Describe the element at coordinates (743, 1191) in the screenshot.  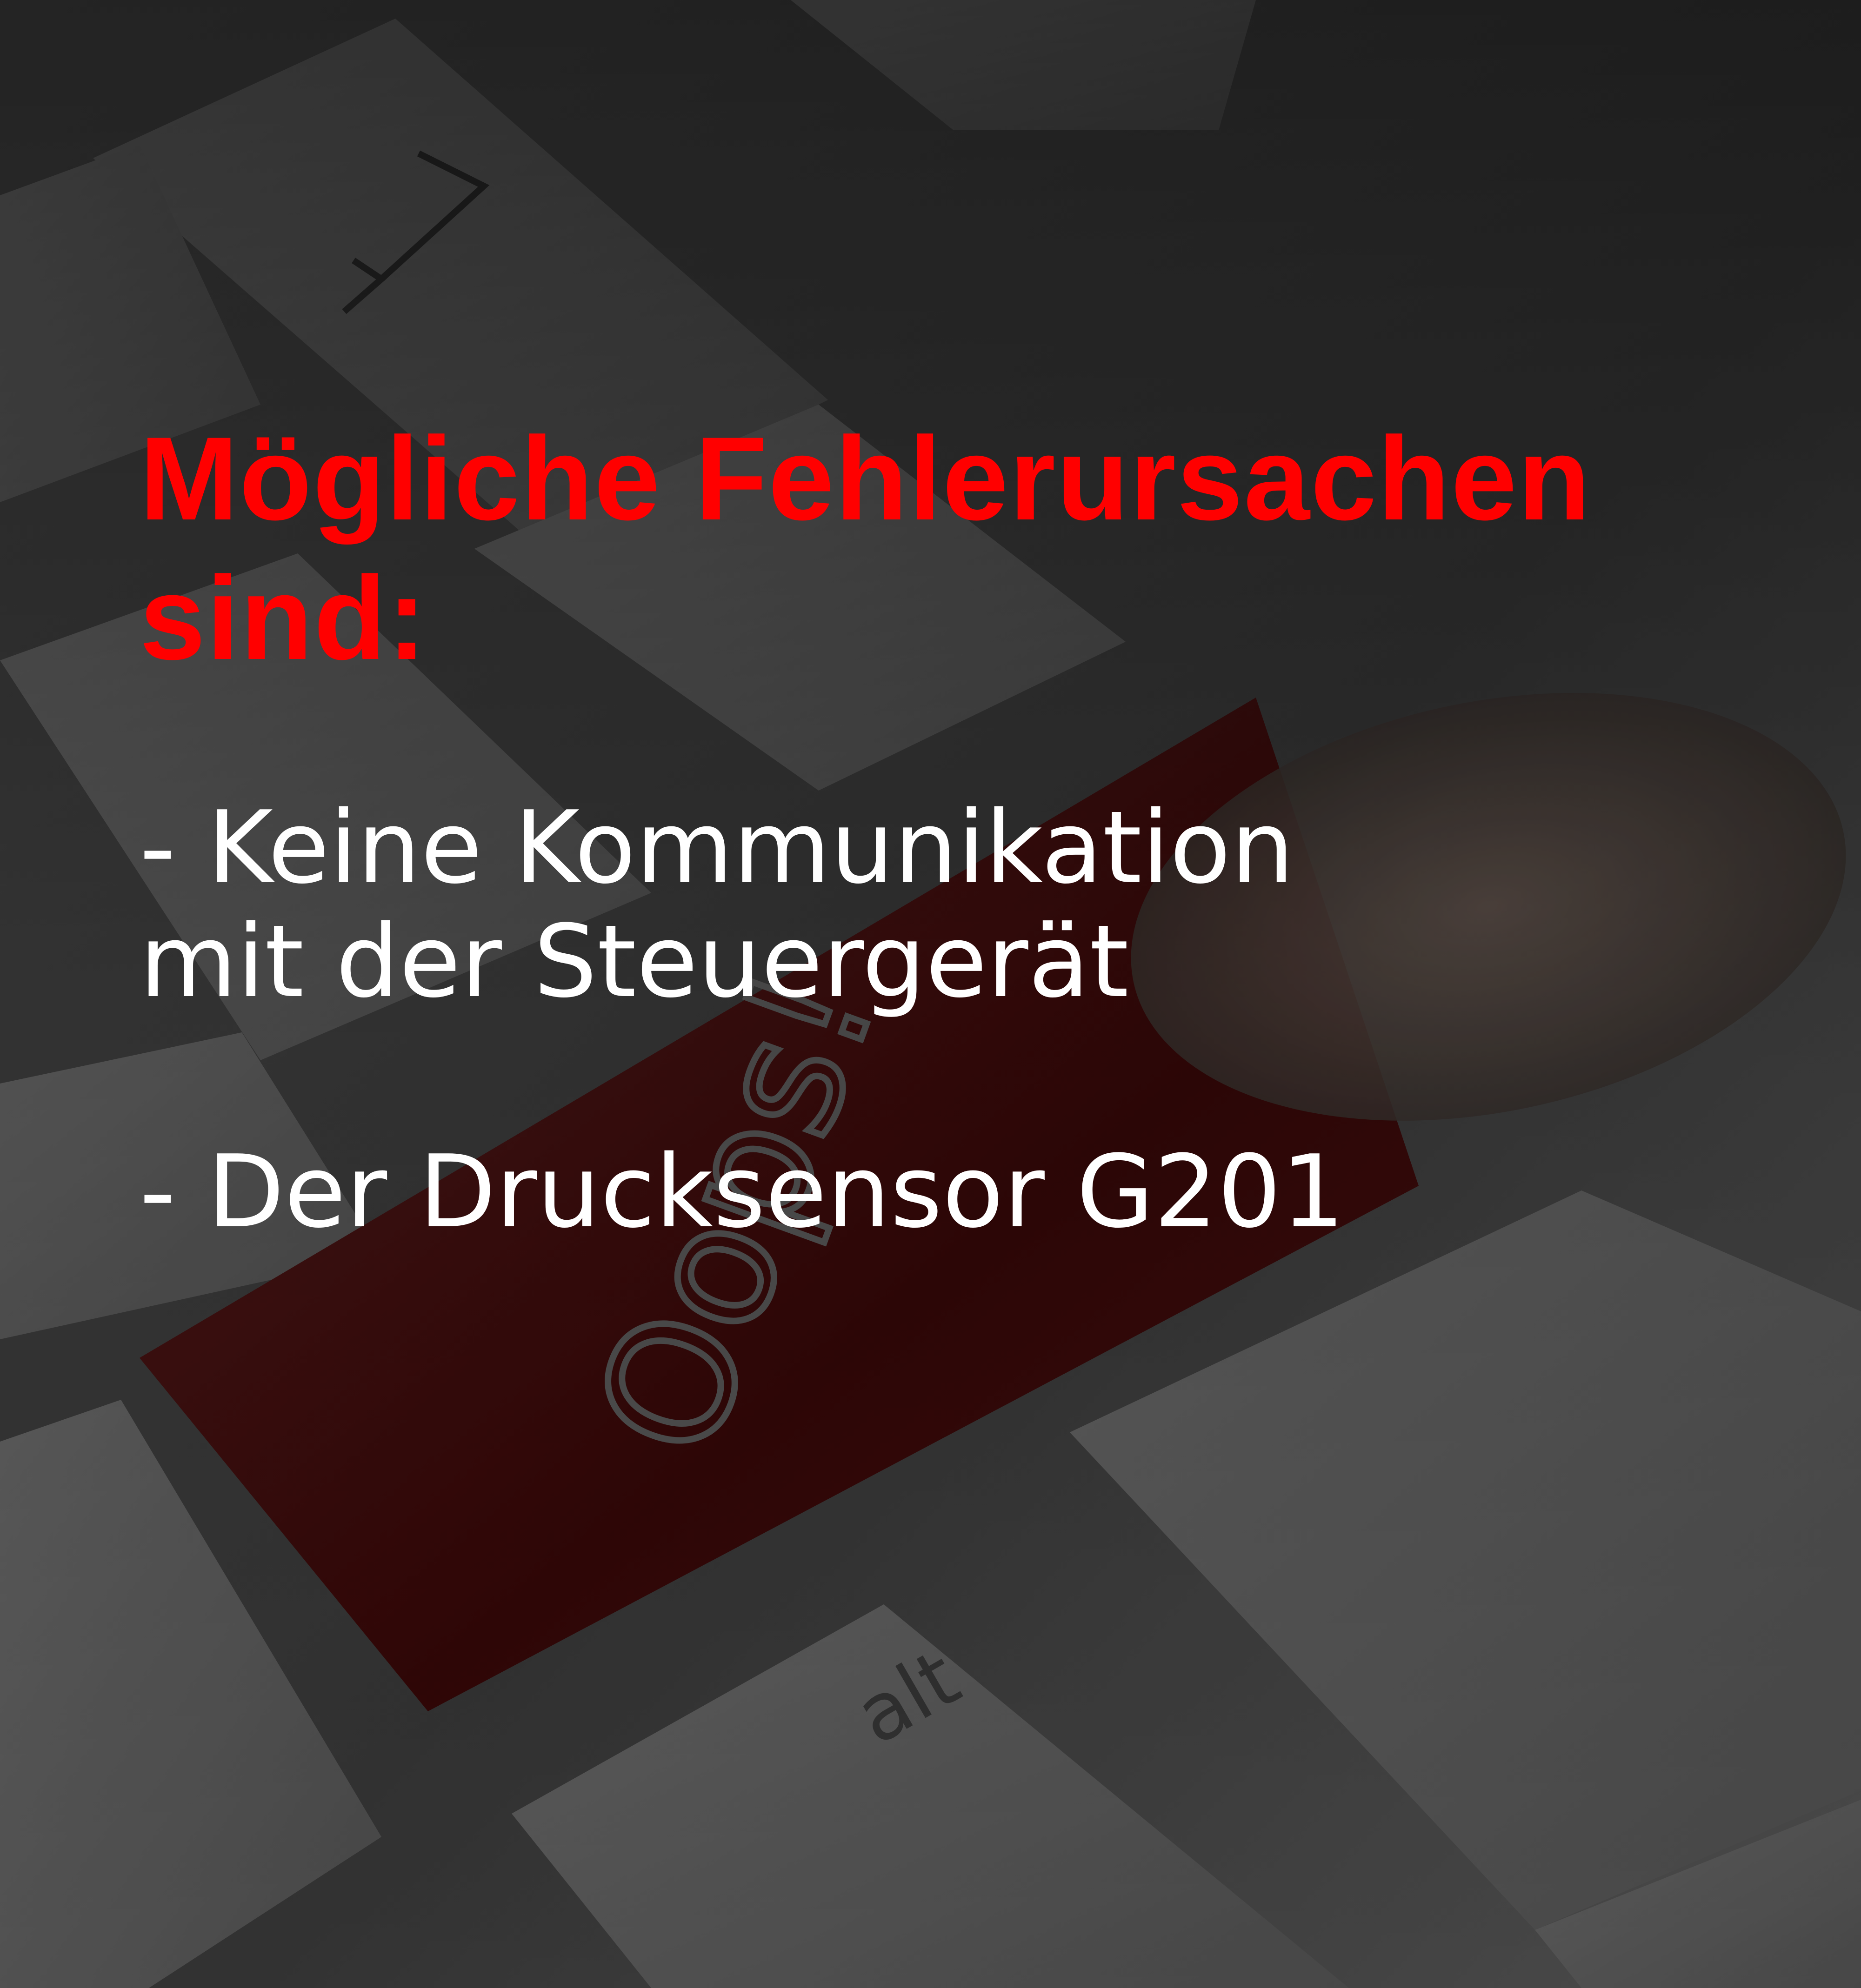
I see `cause-item: - Der Drucksensor G201` at that location.